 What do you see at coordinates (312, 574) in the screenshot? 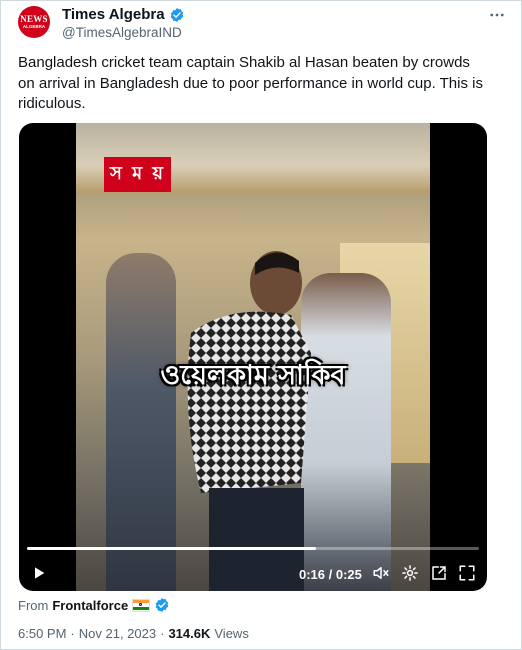
I see `current-time: 0:16` at bounding box center [312, 574].